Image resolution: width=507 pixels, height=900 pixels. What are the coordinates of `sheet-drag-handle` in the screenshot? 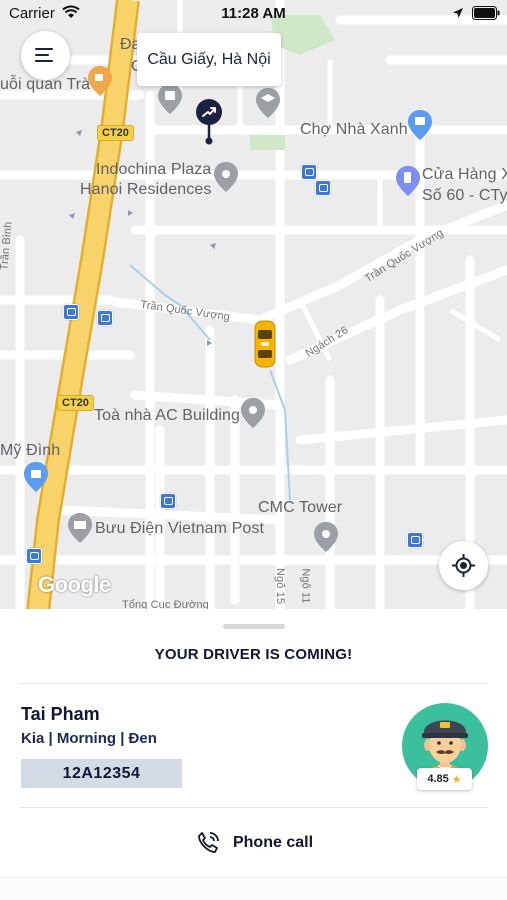 It's located at (254, 626).